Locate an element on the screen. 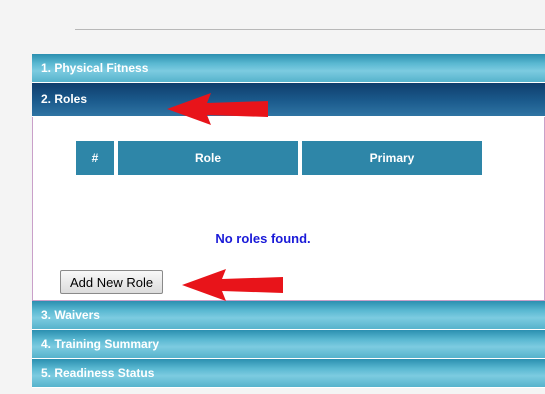 Image resolution: width=545 pixels, height=394 pixels. section-header-training-summary: 4. Training Summary is located at coordinates (288, 344).